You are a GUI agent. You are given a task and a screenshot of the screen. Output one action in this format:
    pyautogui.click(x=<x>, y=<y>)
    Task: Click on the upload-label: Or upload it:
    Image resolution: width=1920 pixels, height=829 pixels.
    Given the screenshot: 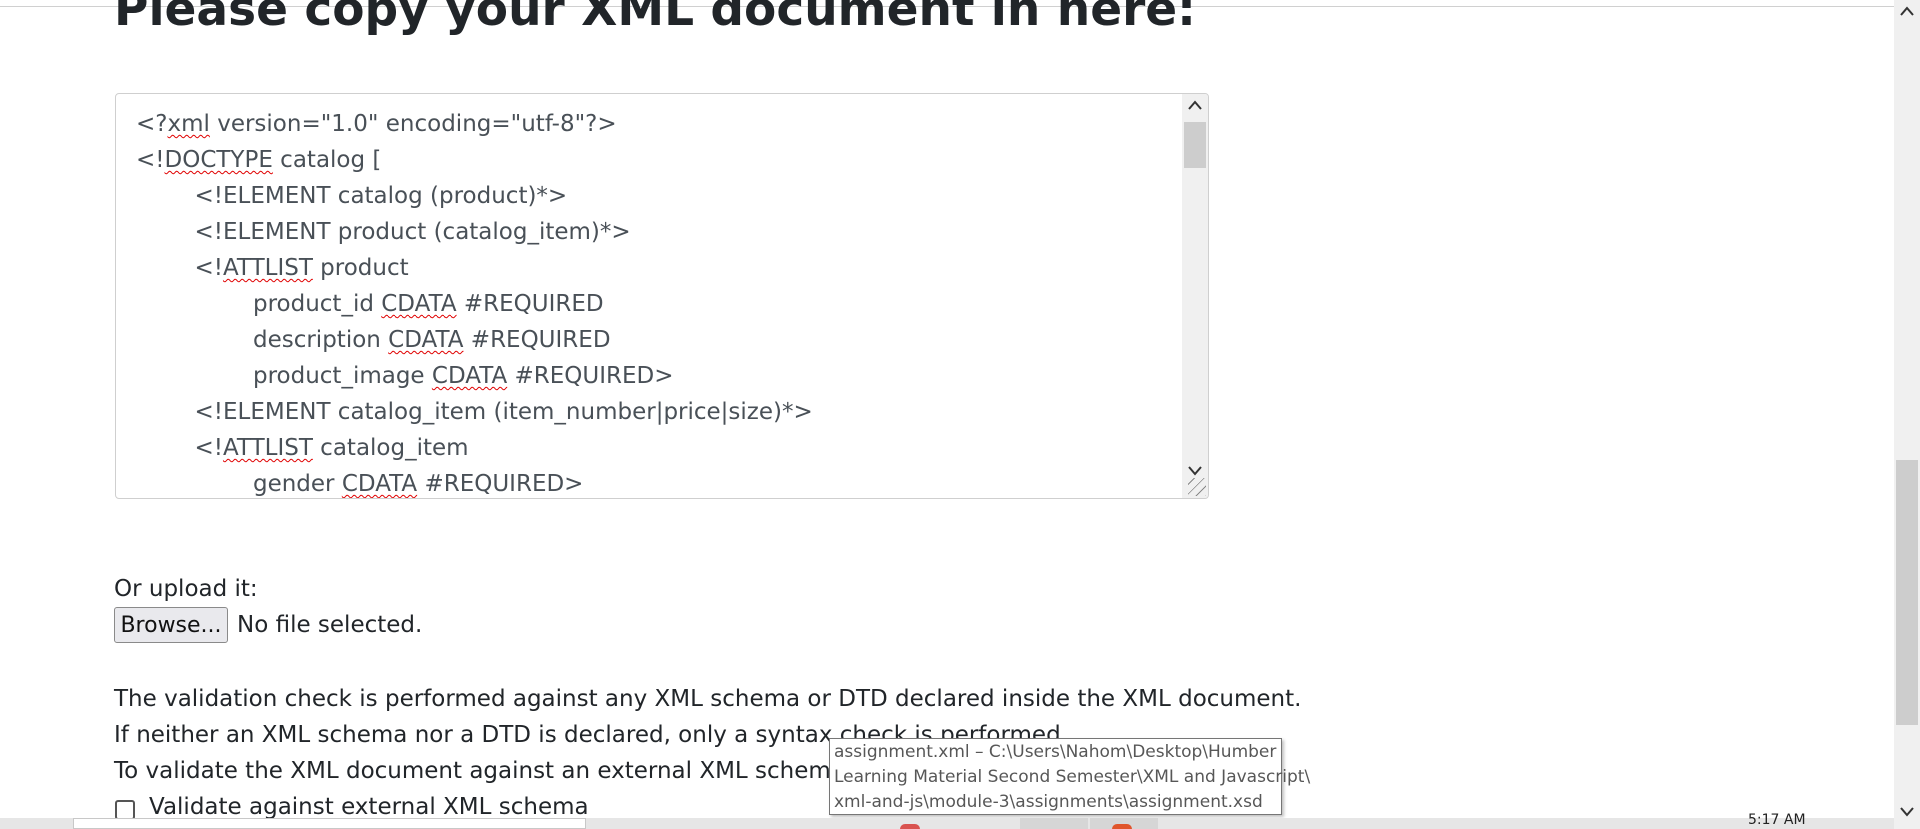 What is the action you would take?
    pyautogui.click(x=186, y=589)
    